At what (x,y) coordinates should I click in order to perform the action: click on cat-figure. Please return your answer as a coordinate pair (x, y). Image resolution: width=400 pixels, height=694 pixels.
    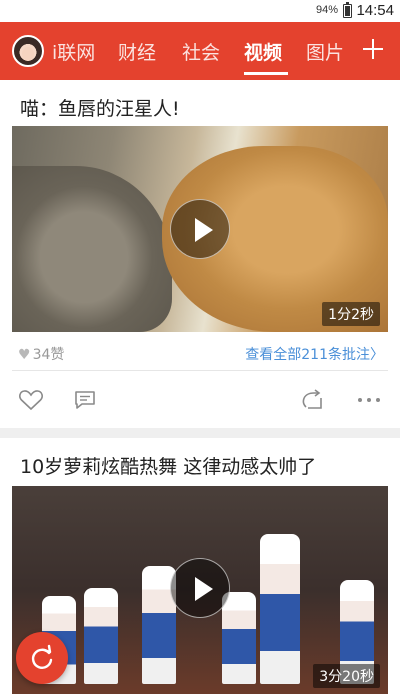
    Looking at the image, I should click on (92, 249).